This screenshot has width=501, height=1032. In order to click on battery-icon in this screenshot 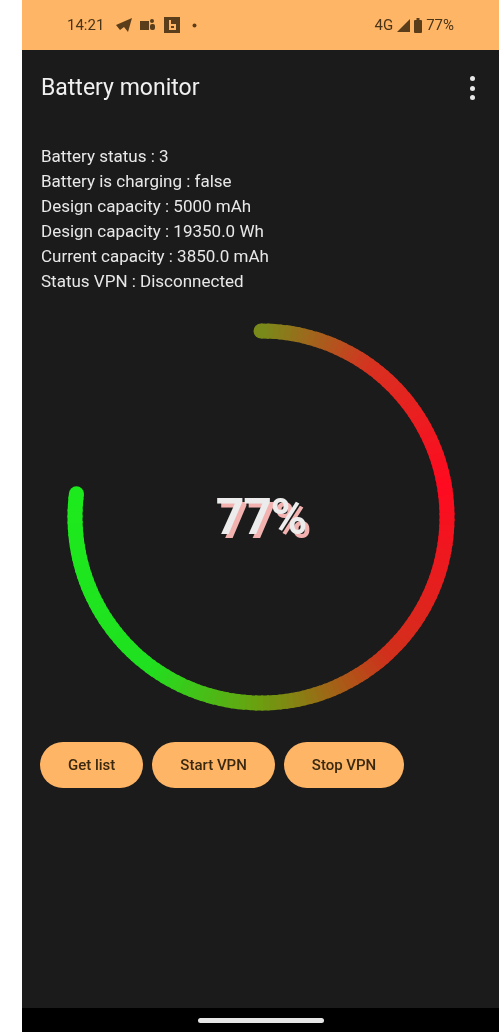, I will do `click(418, 25)`.